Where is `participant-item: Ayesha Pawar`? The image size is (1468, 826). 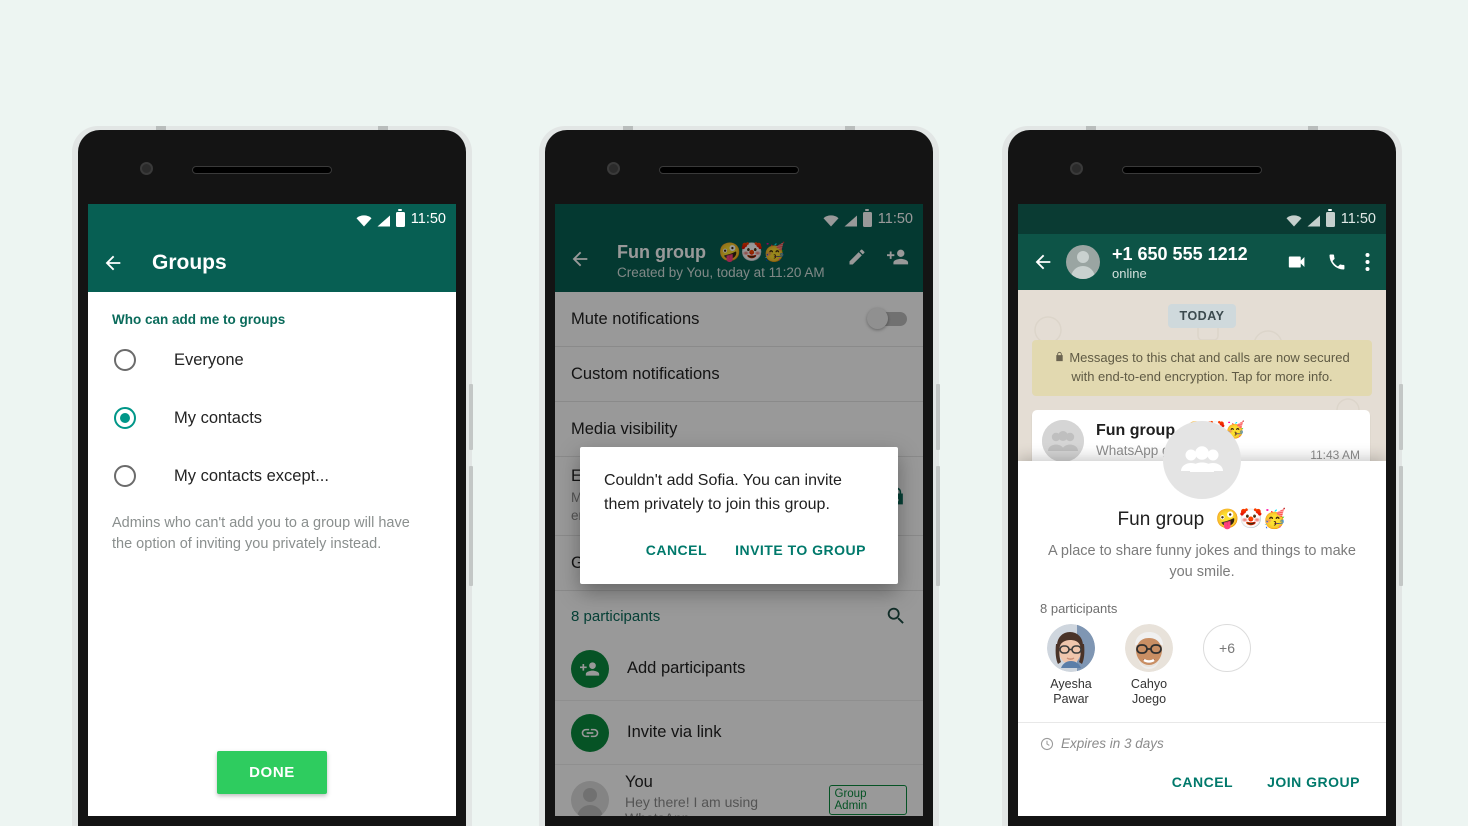
participant-item: Ayesha Pawar is located at coordinates (1071, 665).